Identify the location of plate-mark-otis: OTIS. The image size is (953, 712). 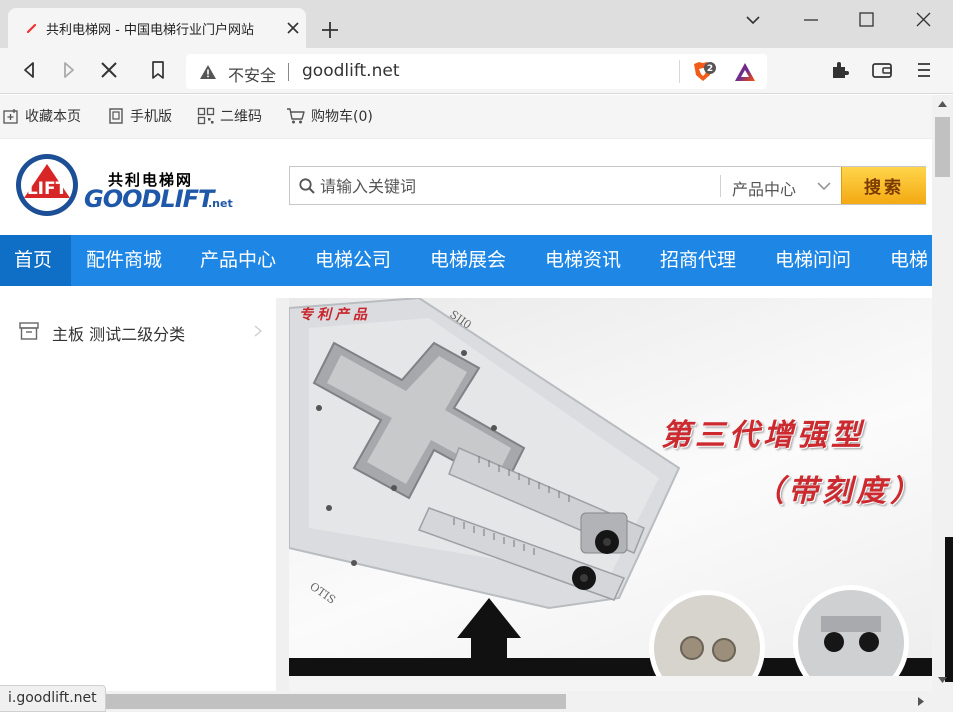
(322, 593).